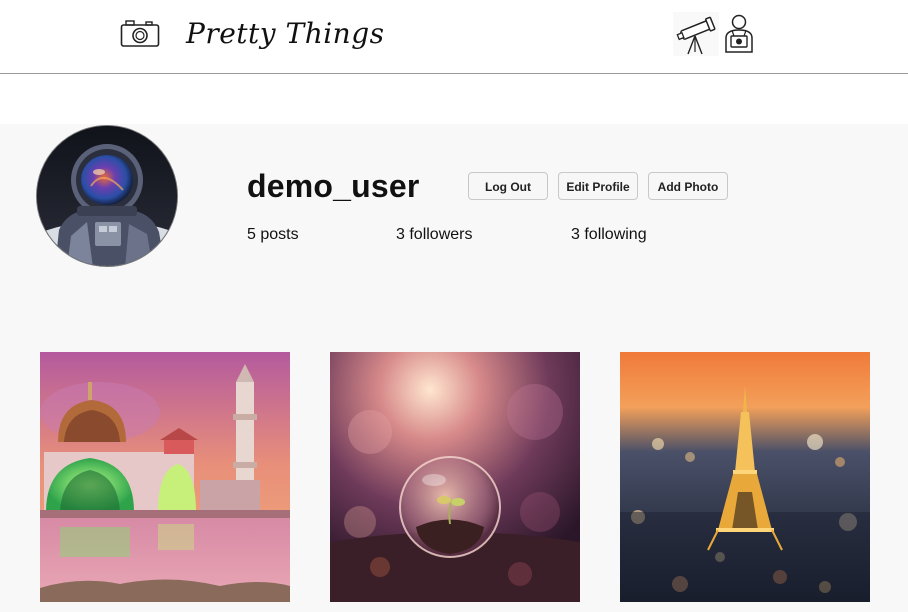 The image size is (908, 612). Describe the element at coordinates (285, 34) in the screenshot. I see `brand-title: Pretty Things` at that location.